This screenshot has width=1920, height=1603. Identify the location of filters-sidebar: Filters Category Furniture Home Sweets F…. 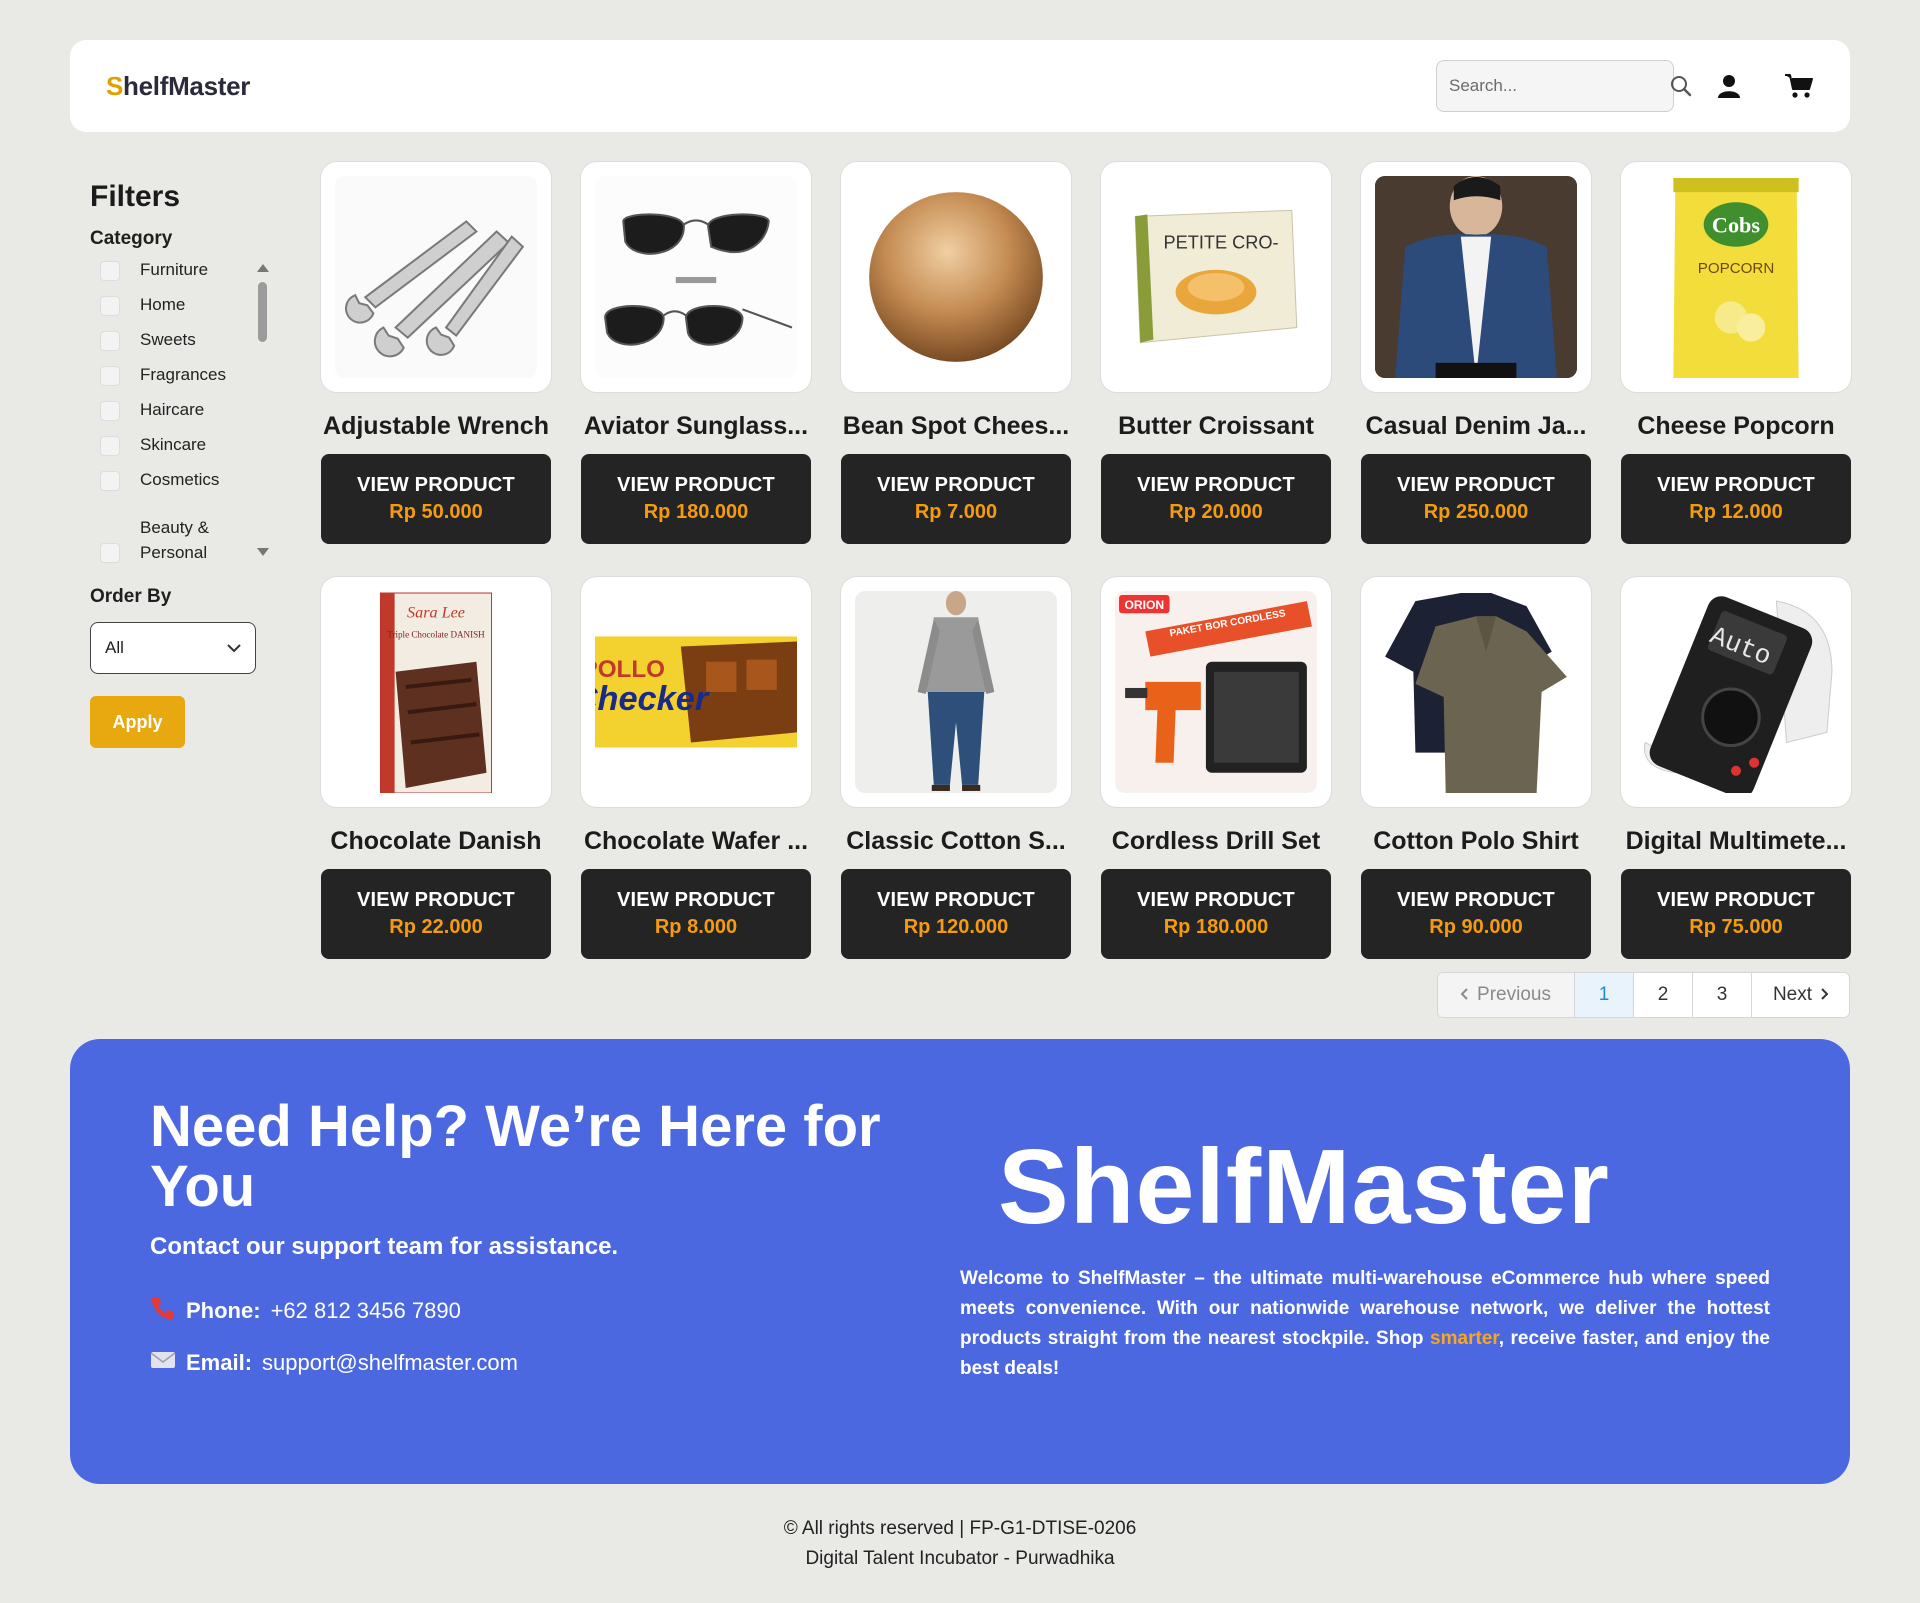
(185, 464).